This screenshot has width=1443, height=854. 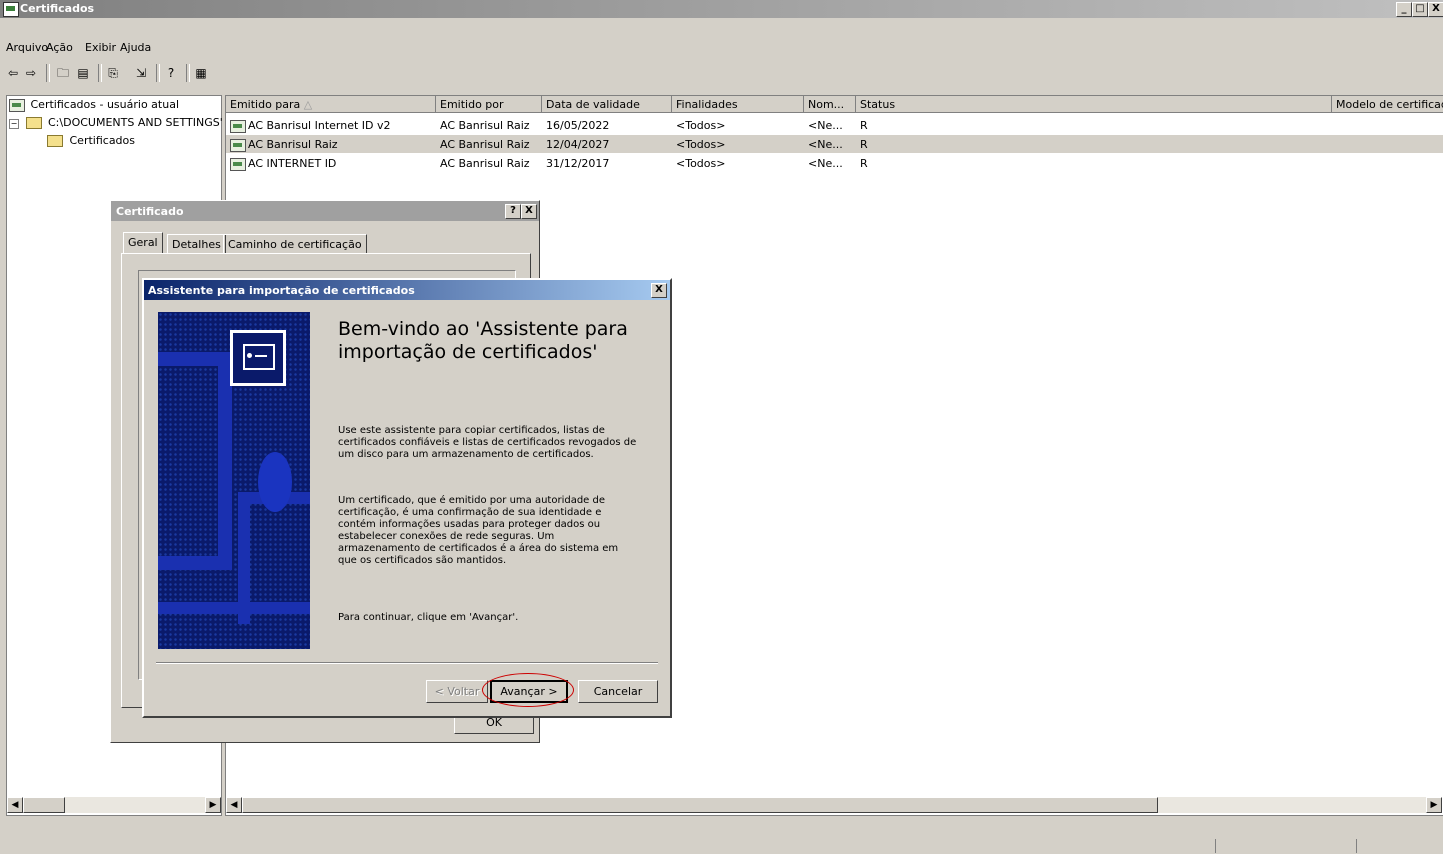 What do you see at coordinates (150, 211) in the screenshot?
I see `certificate-dialog-title: Certificado` at bounding box center [150, 211].